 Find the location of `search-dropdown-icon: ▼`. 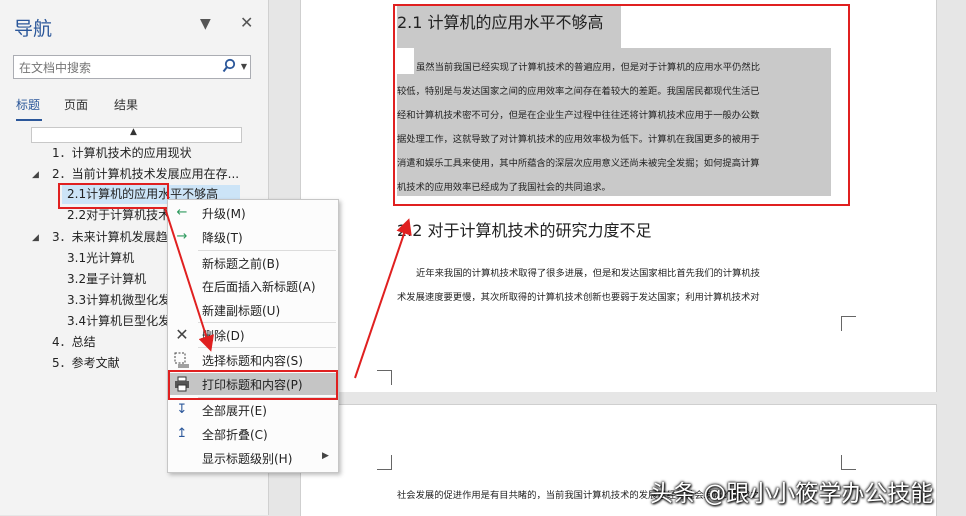

search-dropdown-icon: ▼ is located at coordinates (244, 66).